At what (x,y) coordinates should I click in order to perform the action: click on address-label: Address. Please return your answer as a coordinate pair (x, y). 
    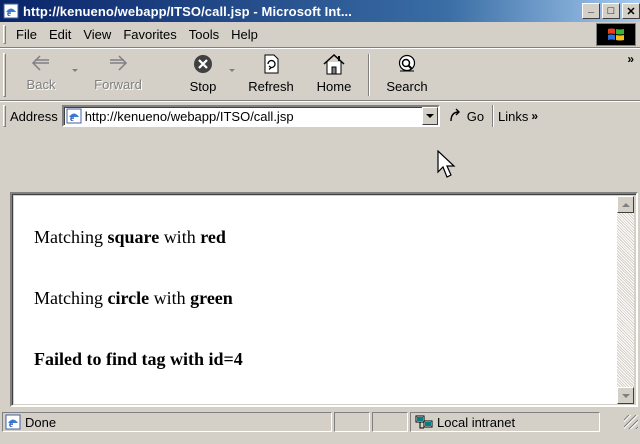
    Looking at the image, I should click on (34, 116).